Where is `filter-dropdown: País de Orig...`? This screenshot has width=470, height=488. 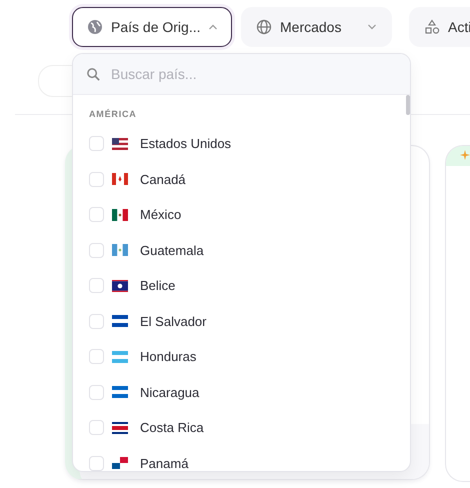 filter-dropdown: País de Orig... is located at coordinates (152, 27).